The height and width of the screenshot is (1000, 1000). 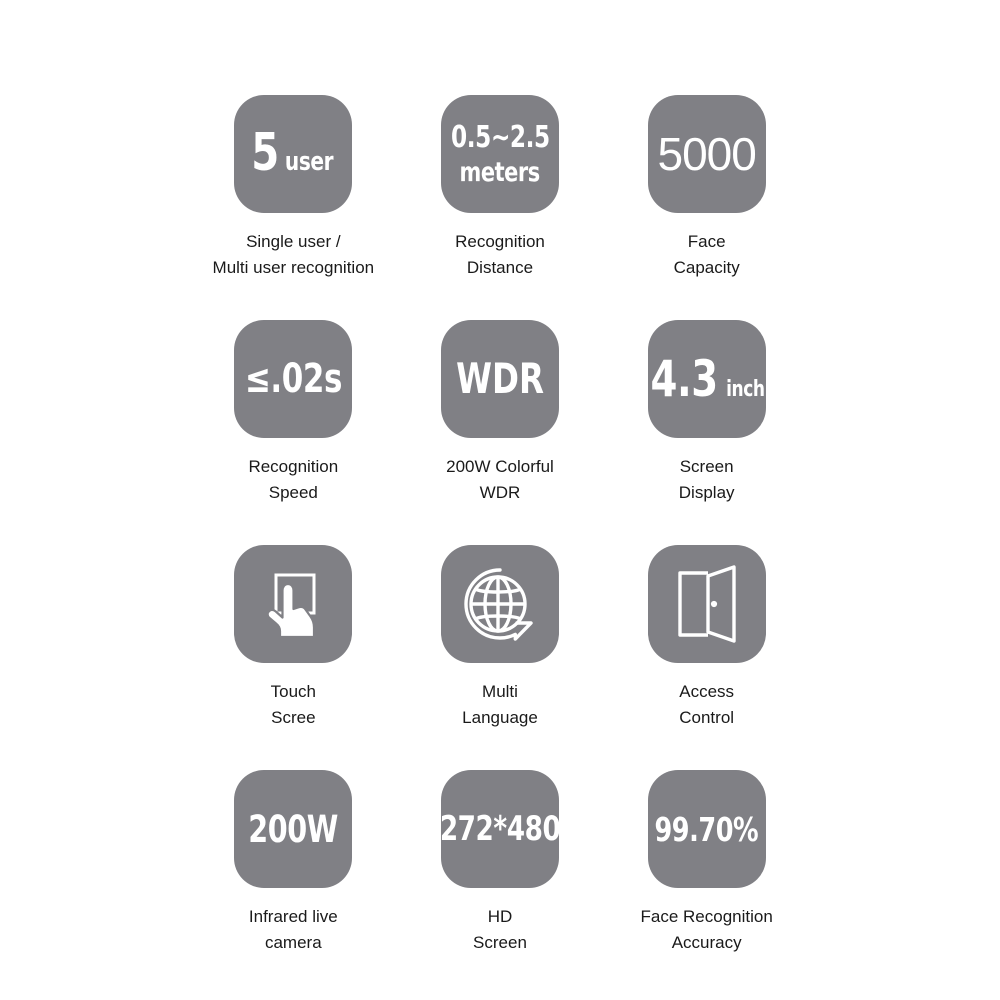 I want to click on caption-line-2: Capacity, so click(x=706, y=267).